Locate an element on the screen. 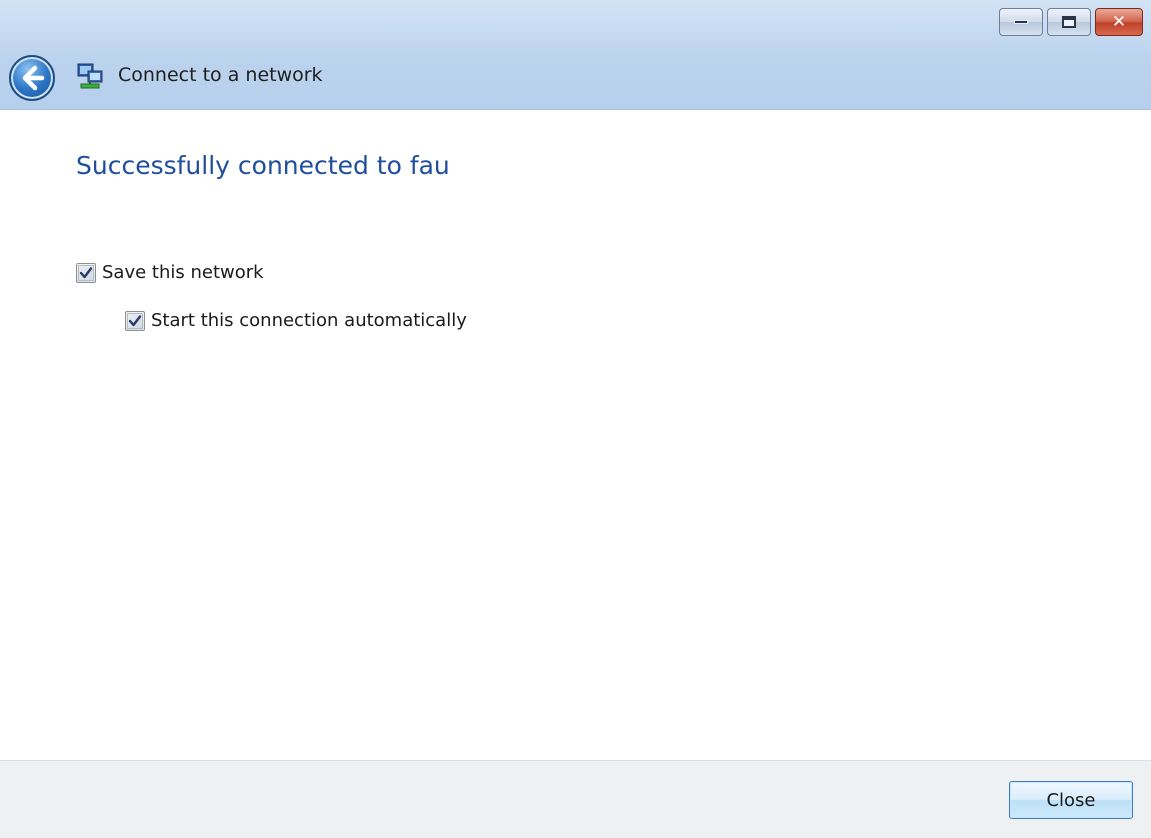 This screenshot has height=838, width=1151. maximize-icon is located at coordinates (1069, 22).